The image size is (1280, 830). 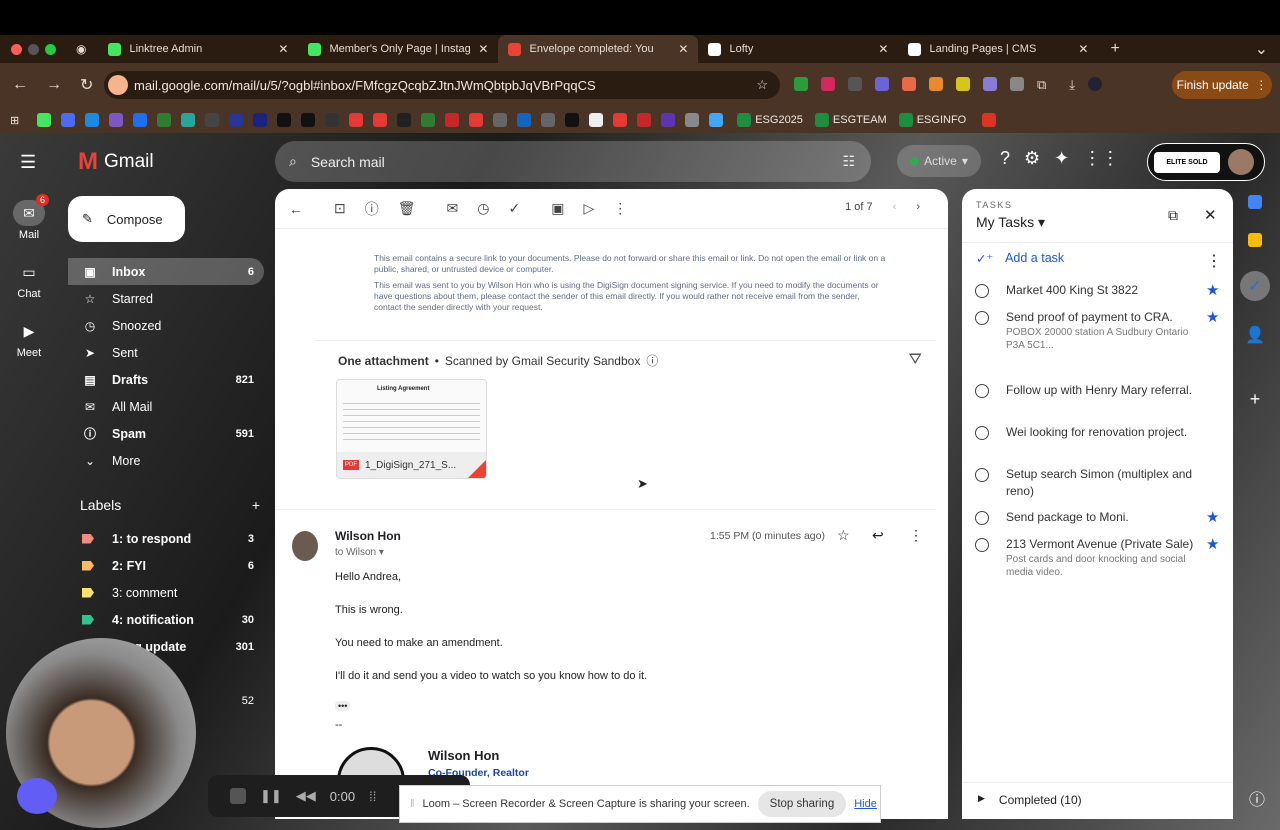 What do you see at coordinates (166, 298) in the screenshot?
I see `nav-item-starred: ☆ Starred` at bounding box center [166, 298].